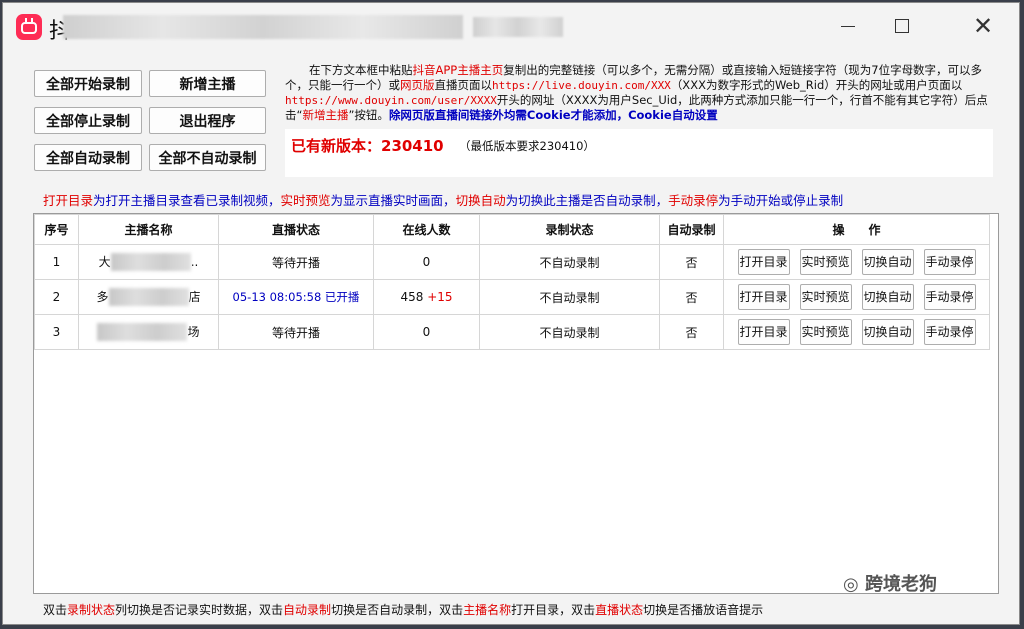 The image size is (1024, 629). I want to click on start-all-recording-button: 全部开始录制, so click(88, 83).